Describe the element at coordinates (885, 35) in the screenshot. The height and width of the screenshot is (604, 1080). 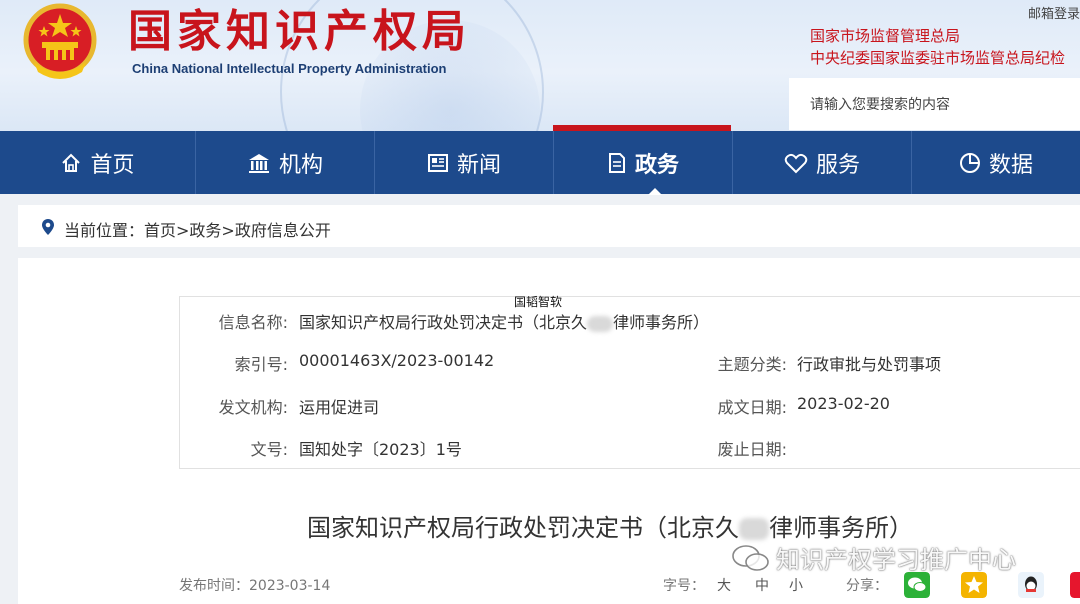
I see `samr-link: 国家市场监督管理总局` at that location.